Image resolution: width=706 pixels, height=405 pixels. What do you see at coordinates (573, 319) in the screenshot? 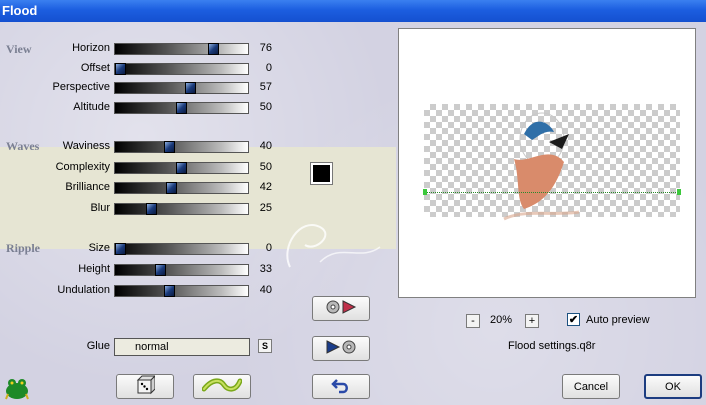
I see `auto-preview-checkbox: ✔` at bounding box center [573, 319].